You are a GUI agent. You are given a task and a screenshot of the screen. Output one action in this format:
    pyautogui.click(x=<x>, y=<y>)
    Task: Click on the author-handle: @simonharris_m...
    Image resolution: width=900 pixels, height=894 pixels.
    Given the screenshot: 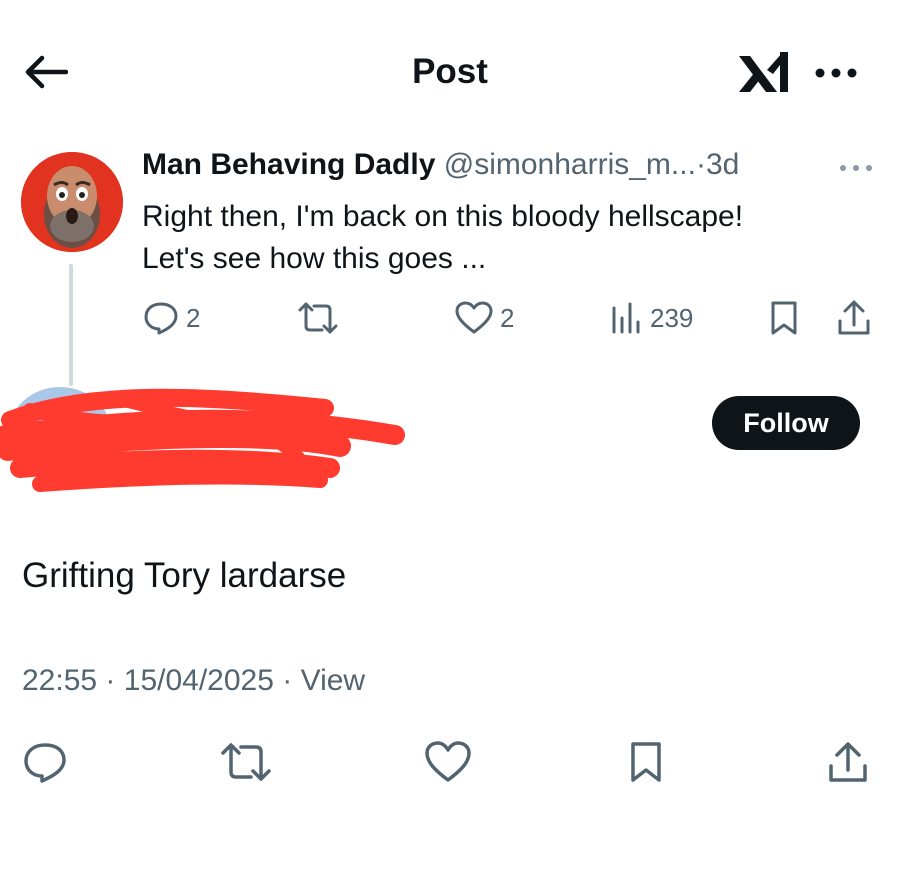 What is the action you would take?
    pyautogui.click(x=570, y=164)
    